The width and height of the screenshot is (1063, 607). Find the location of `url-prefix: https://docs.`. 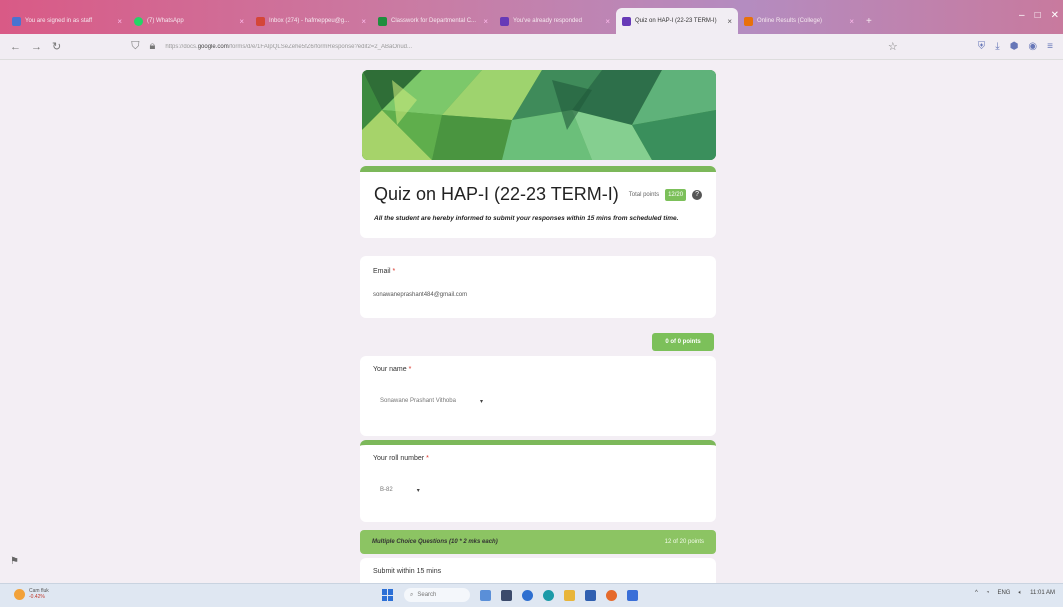

url-prefix: https://docs. is located at coordinates (181, 46).